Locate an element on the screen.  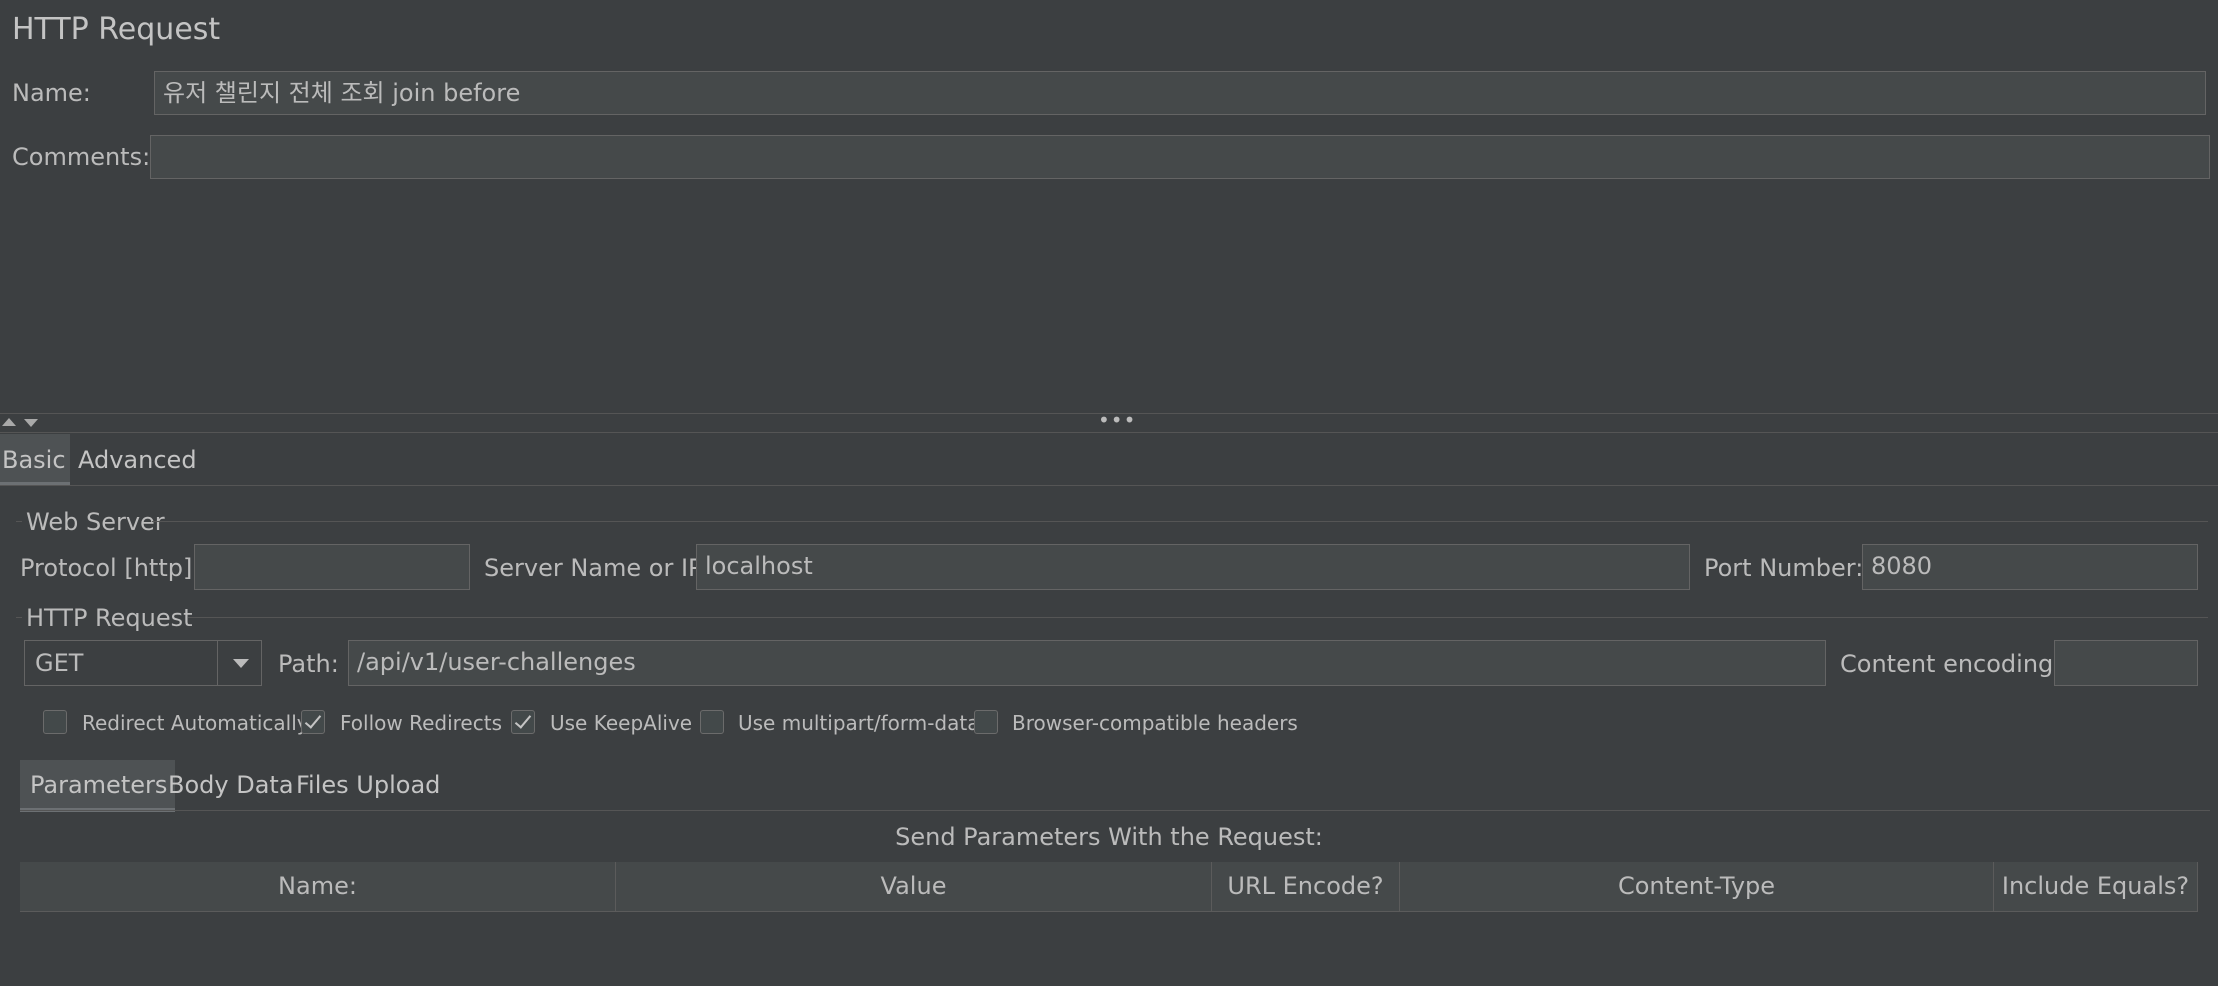
collapse-down-icon is located at coordinates (31, 423).